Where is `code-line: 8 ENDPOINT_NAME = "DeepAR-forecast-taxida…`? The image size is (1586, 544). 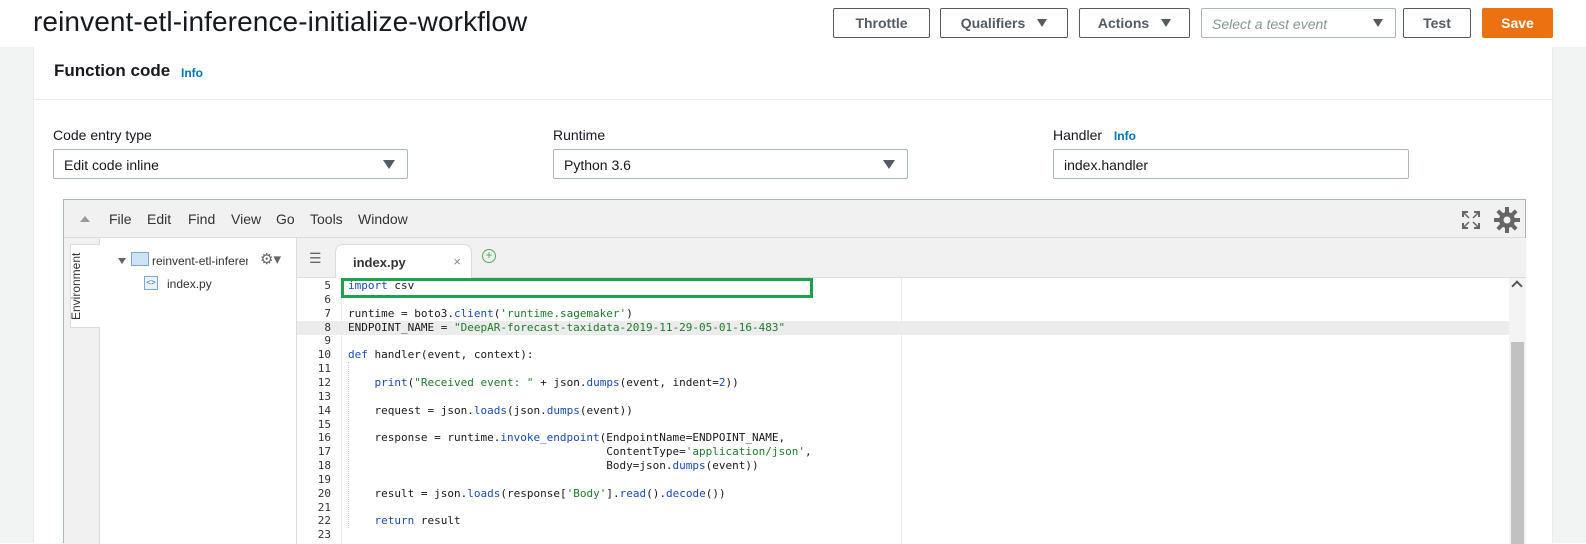 code-line: 8 ENDPOINT_NAME = "DeepAR-forecast-taxida… is located at coordinates (903, 327).